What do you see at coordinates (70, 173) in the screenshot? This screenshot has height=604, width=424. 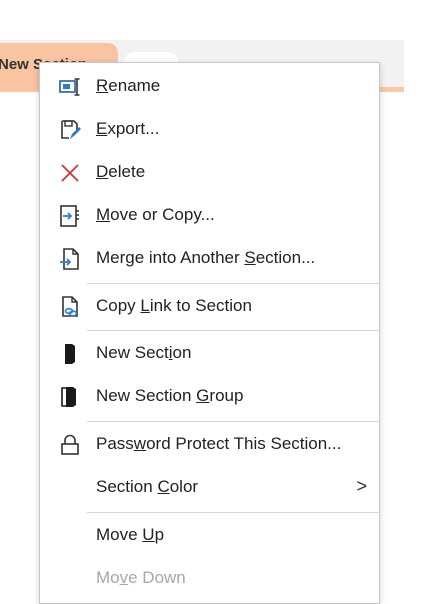 I see `delete-icon` at bounding box center [70, 173].